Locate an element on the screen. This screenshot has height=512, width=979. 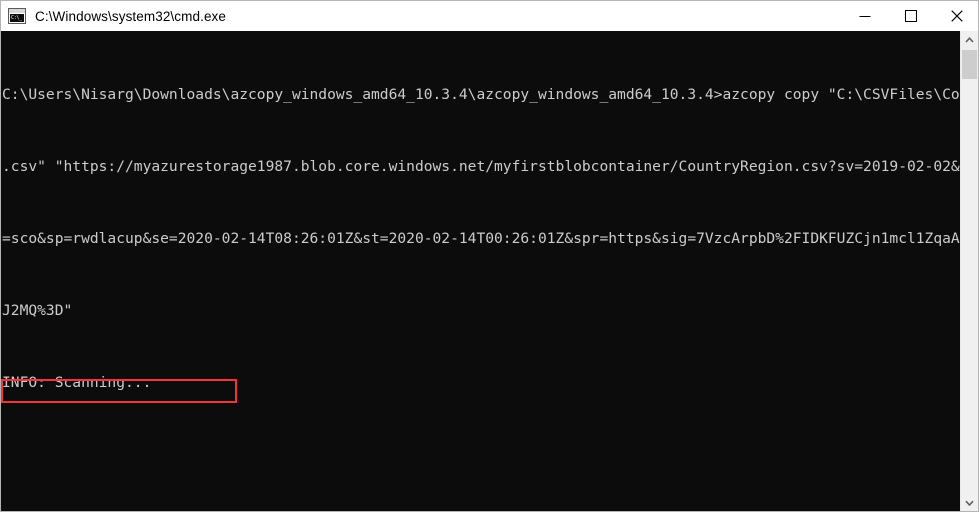
cmd-console-icon-titlebar is located at coordinates (17, 11).